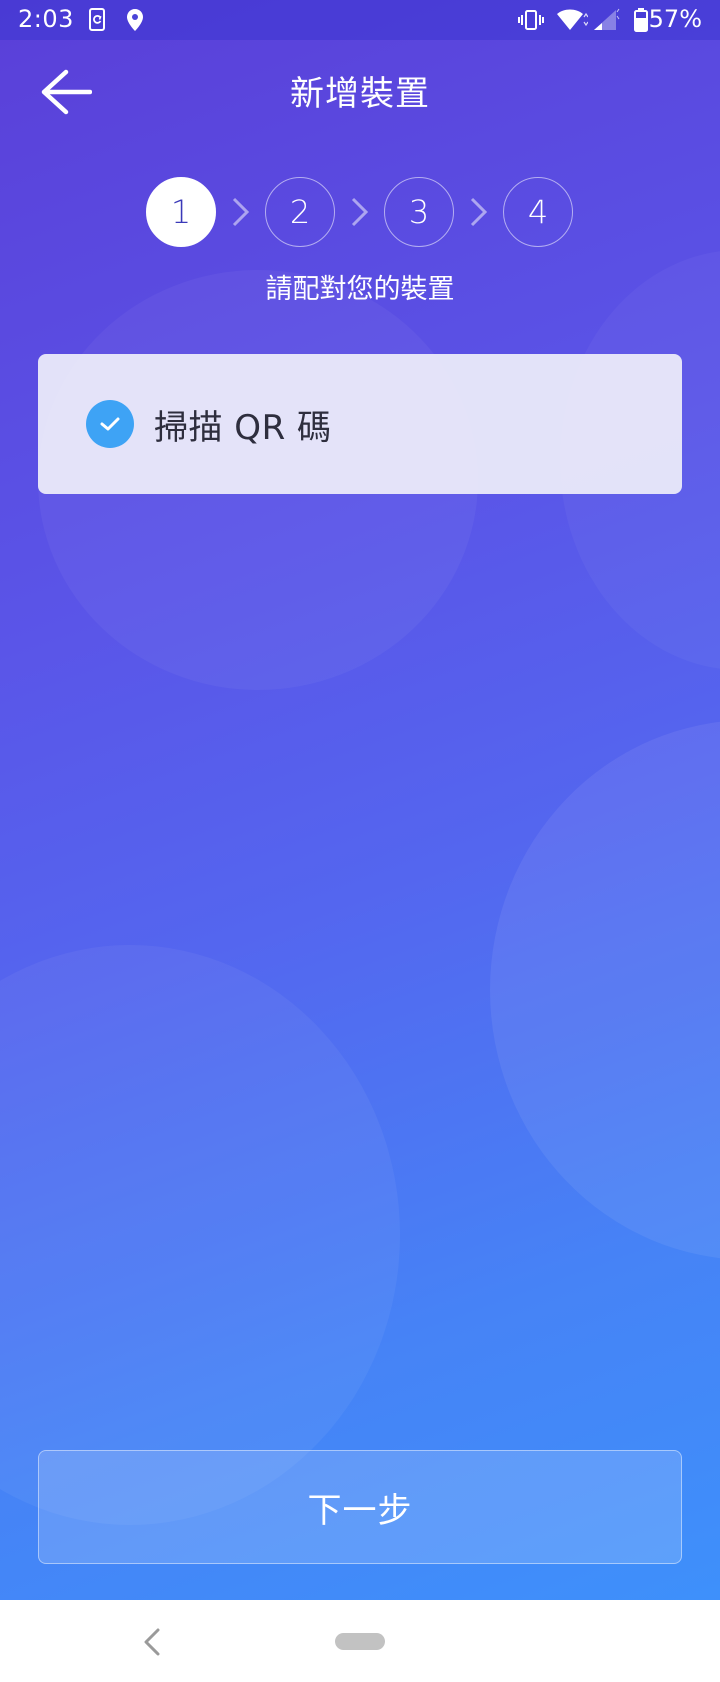  I want to click on status-bar: 2:03 57%, so click(360, 20).